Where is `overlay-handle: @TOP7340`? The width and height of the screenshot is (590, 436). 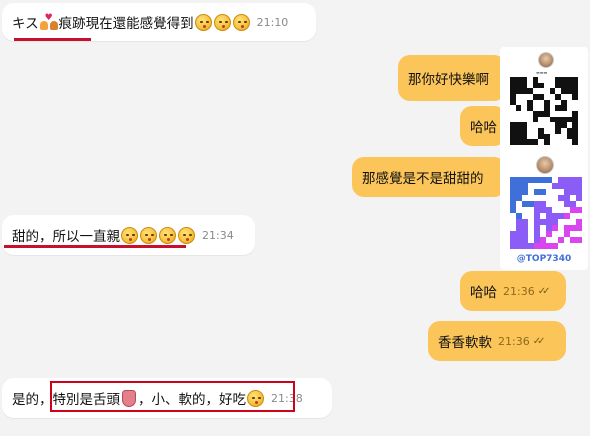 overlay-handle: @TOP7340 is located at coordinates (544, 259).